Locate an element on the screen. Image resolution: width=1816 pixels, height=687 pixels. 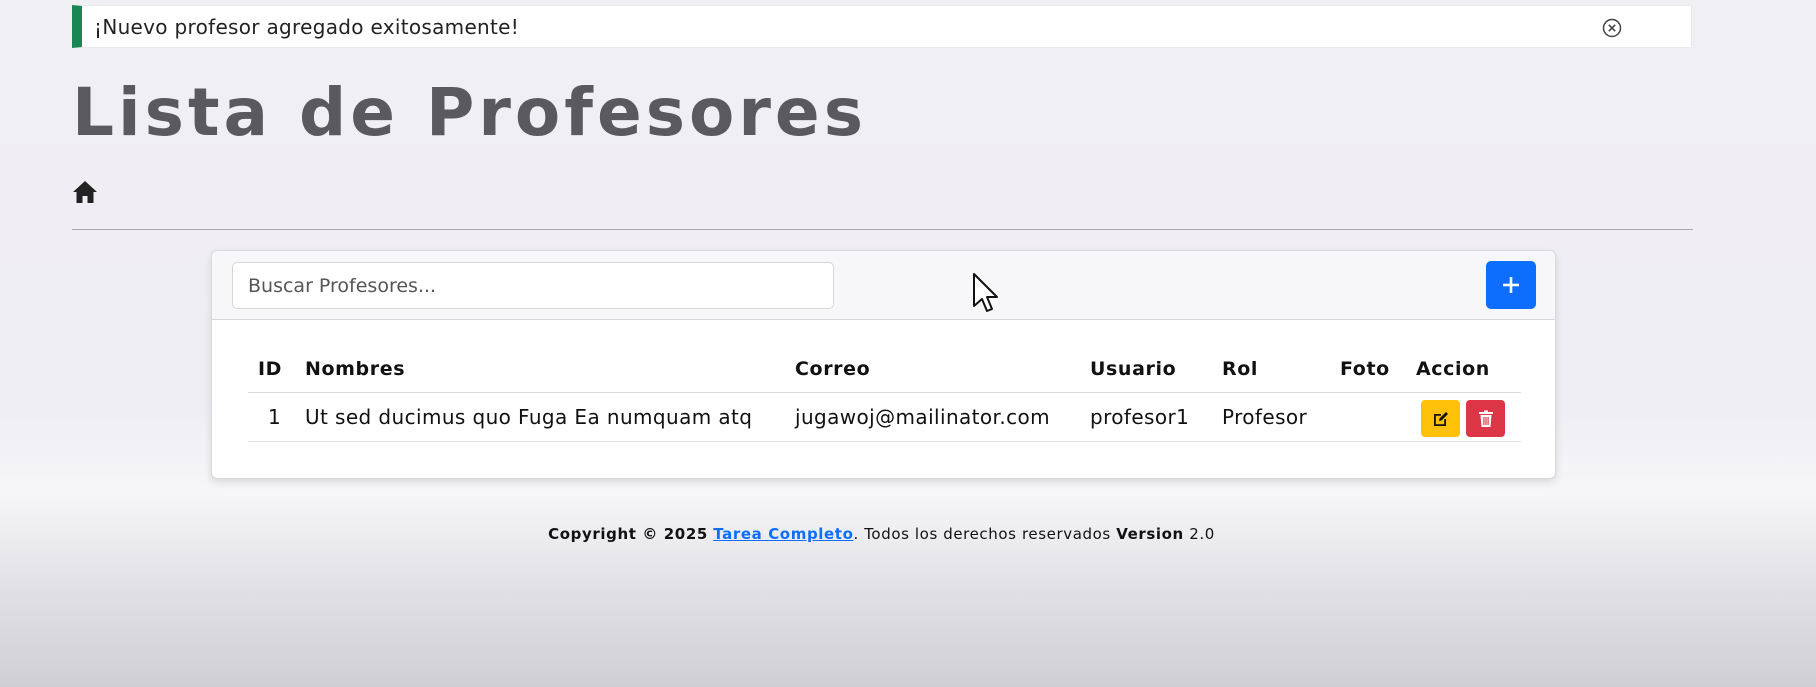
header-correo: Correo is located at coordinates (932, 369).